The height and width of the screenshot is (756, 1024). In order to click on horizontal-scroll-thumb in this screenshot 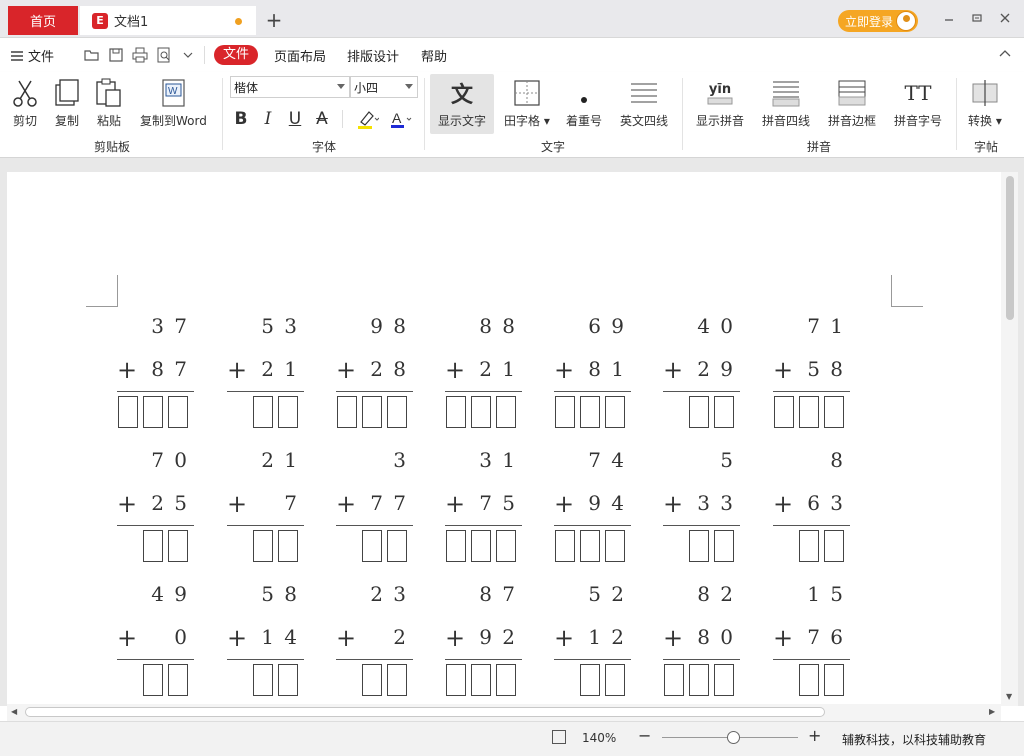, I will do `click(425, 712)`.